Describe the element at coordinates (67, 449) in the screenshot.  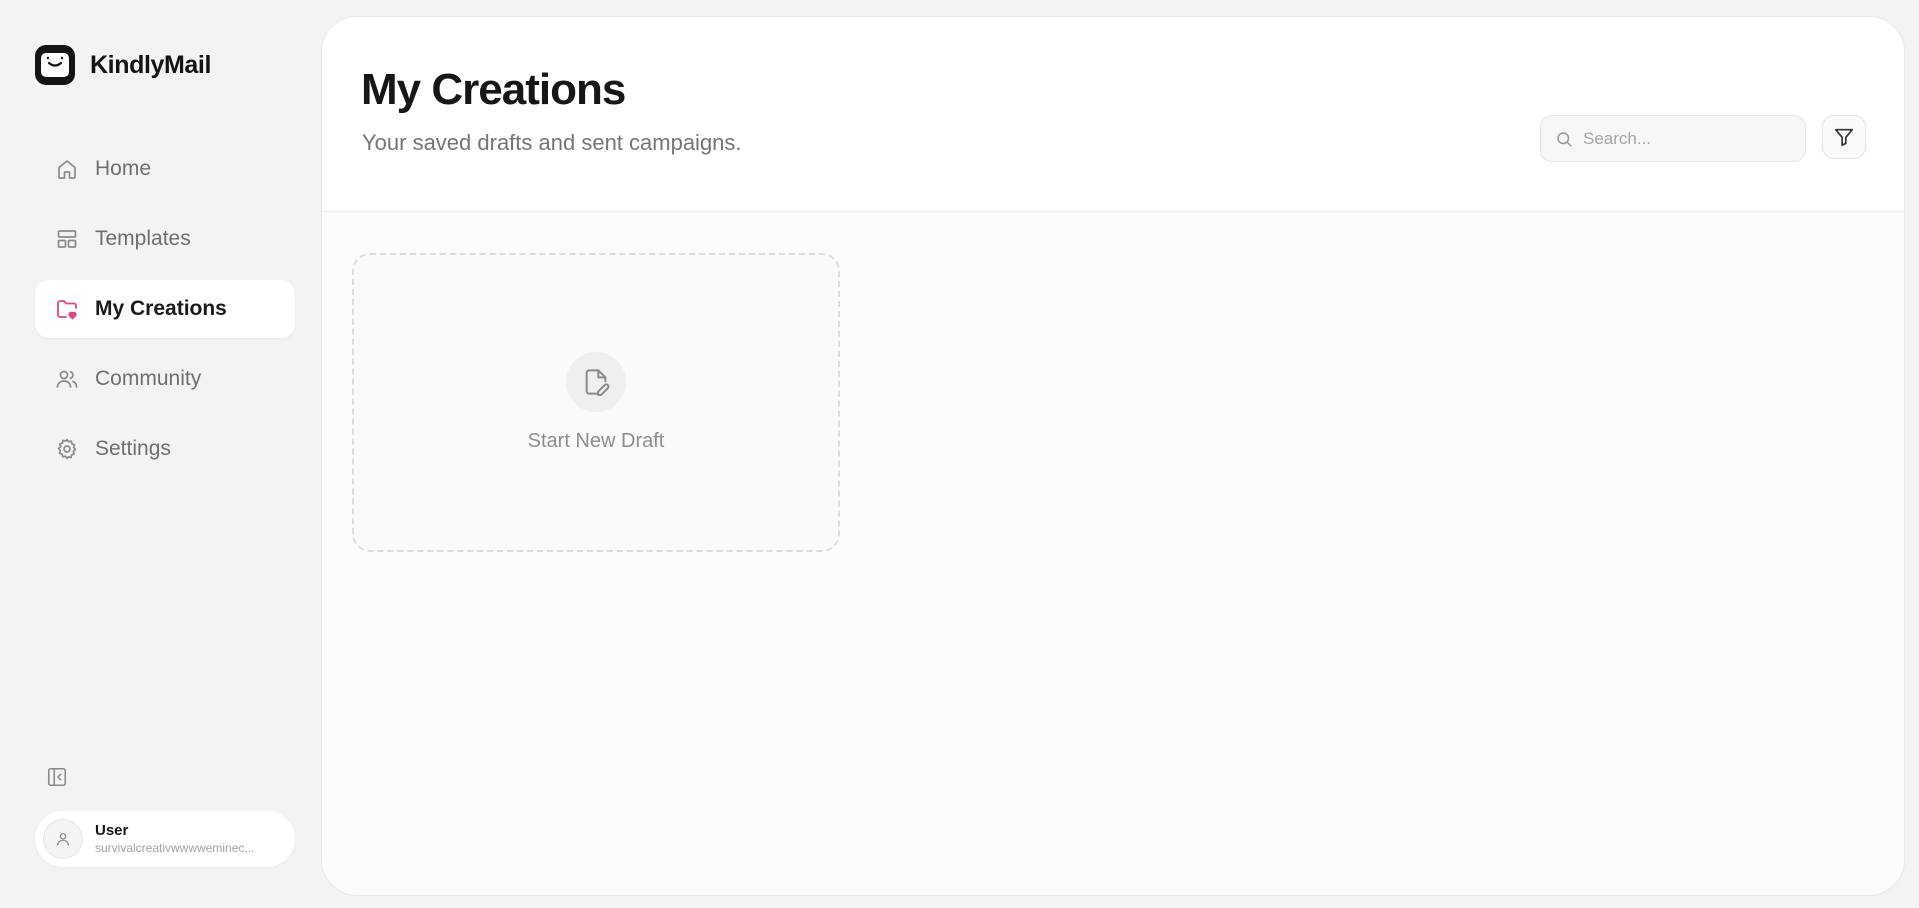
I see `gear-icon` at that location.